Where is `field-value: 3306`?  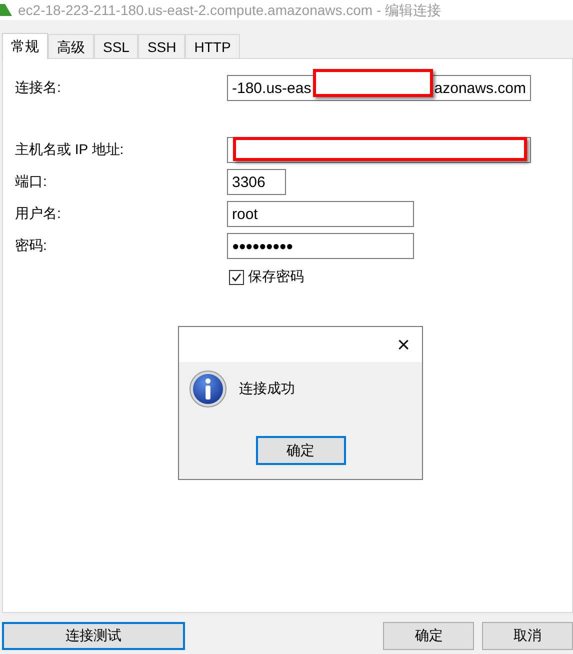 field-value: 3306 is located at coordinates (249, 182).